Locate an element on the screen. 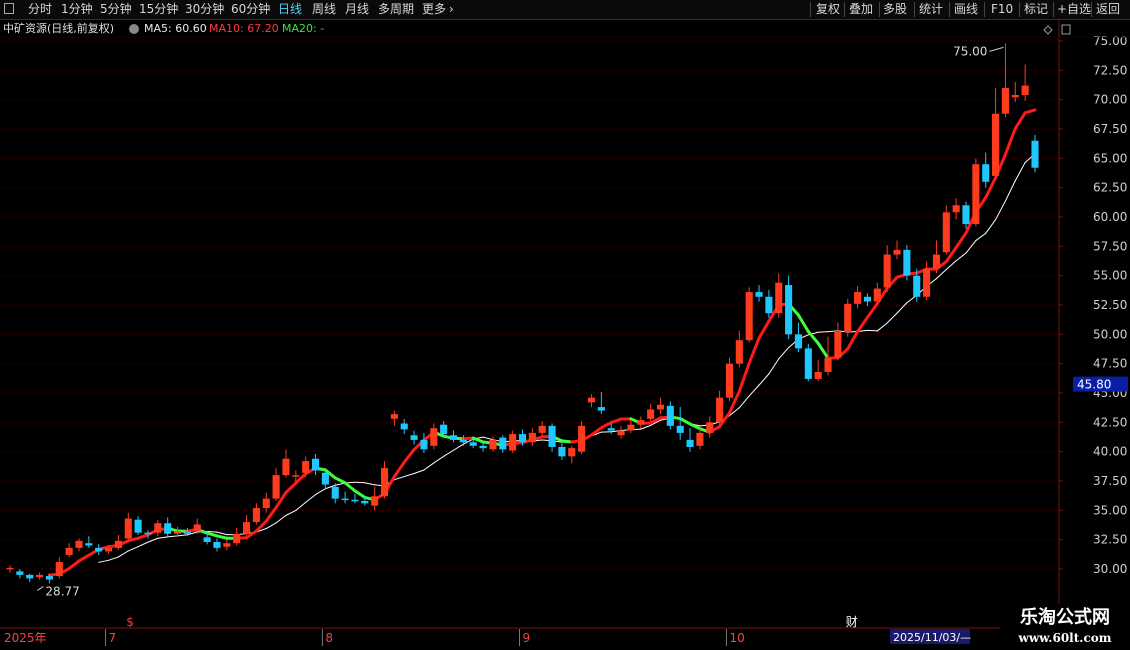 The width and height of the screenshot is (1130, 650). y-tick-label: 57.50 is located at coordinates (1110, 246).